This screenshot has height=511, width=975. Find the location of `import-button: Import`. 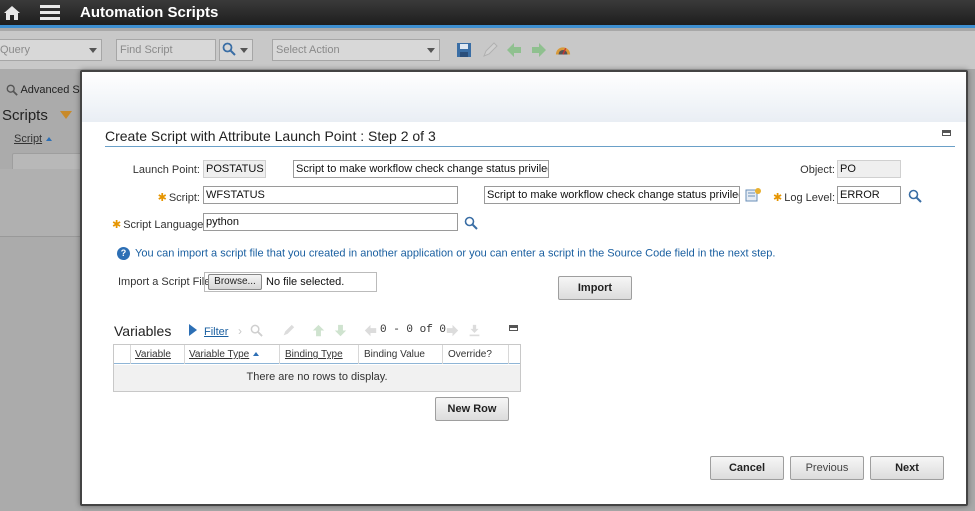

import-button: Import is located at coordinates (595, 288).